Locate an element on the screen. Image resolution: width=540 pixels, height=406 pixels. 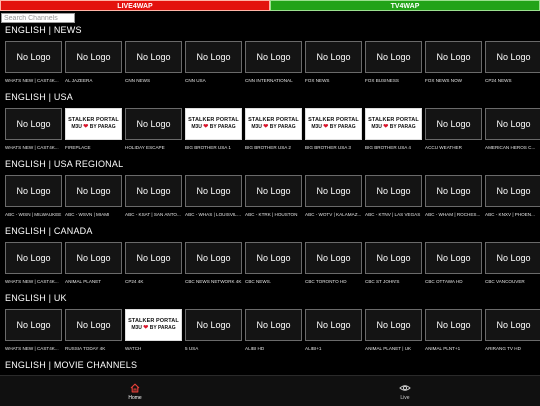
channel-name: ABC - WSVN | MIAMI is located at coordinates (87, 214).